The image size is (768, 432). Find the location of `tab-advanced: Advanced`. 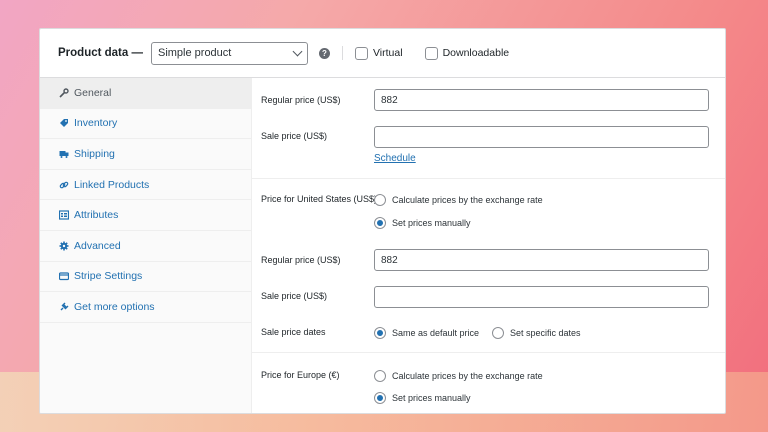

tab-advanced: Advanced is located at coordinates (145, 246).